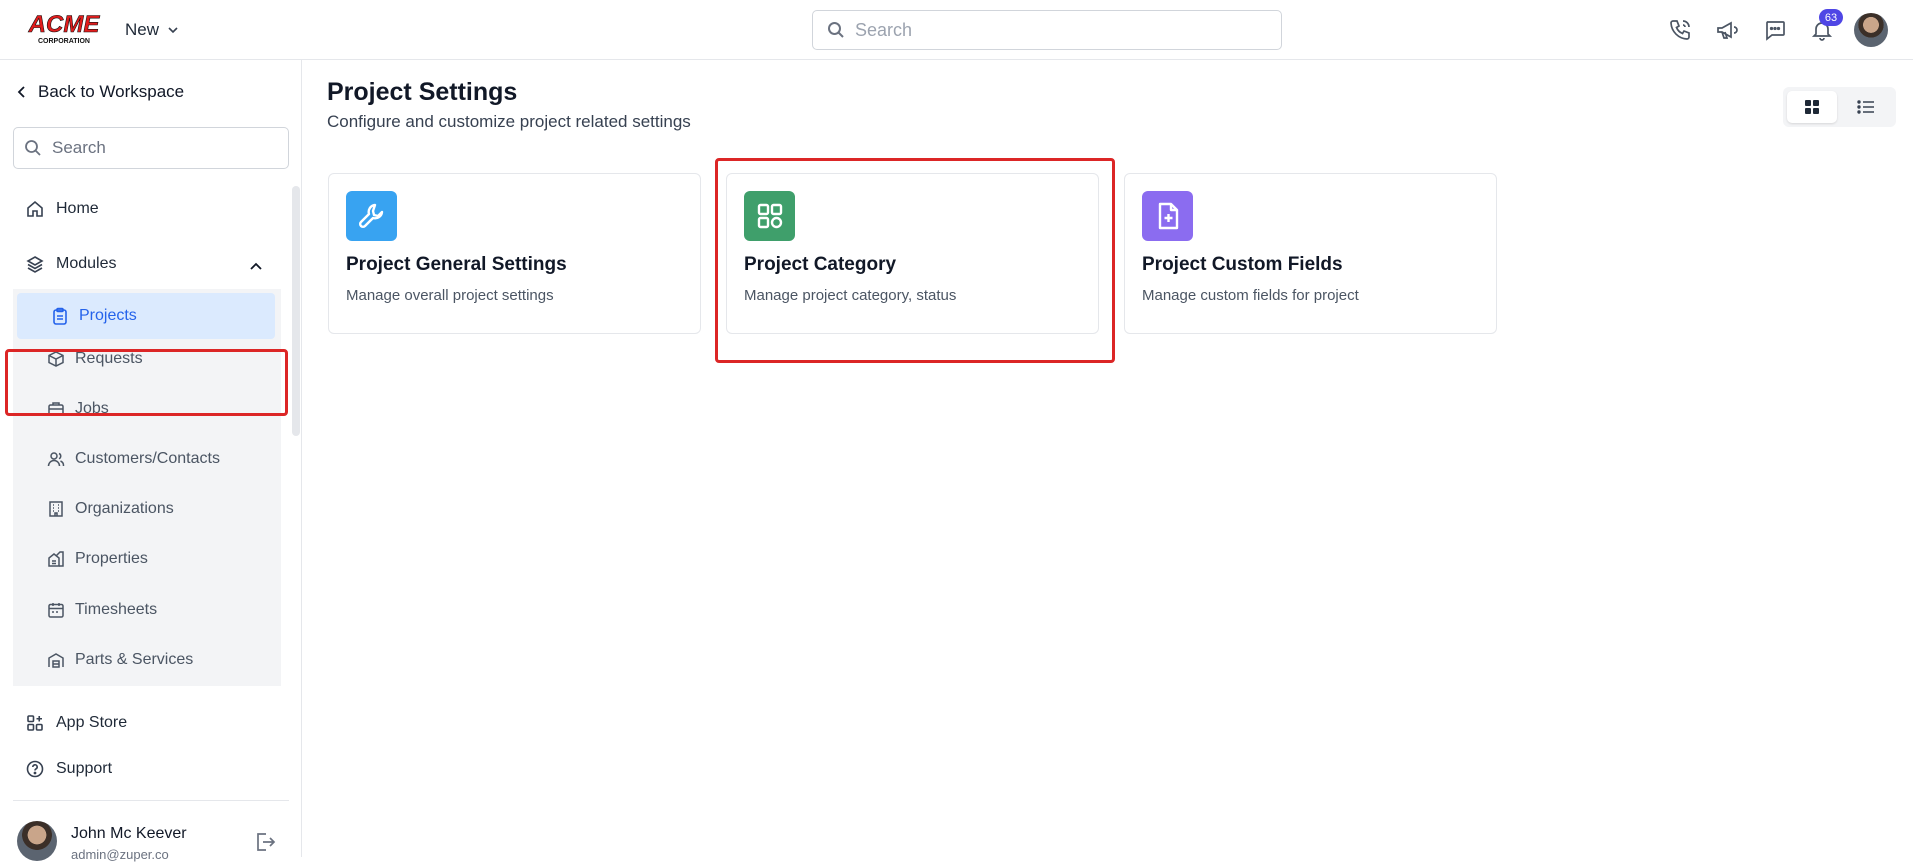  What do you see at coordinates (1775, 30) in the screenshot?
I see `chat-icon` at bounding box center [1775, 30].